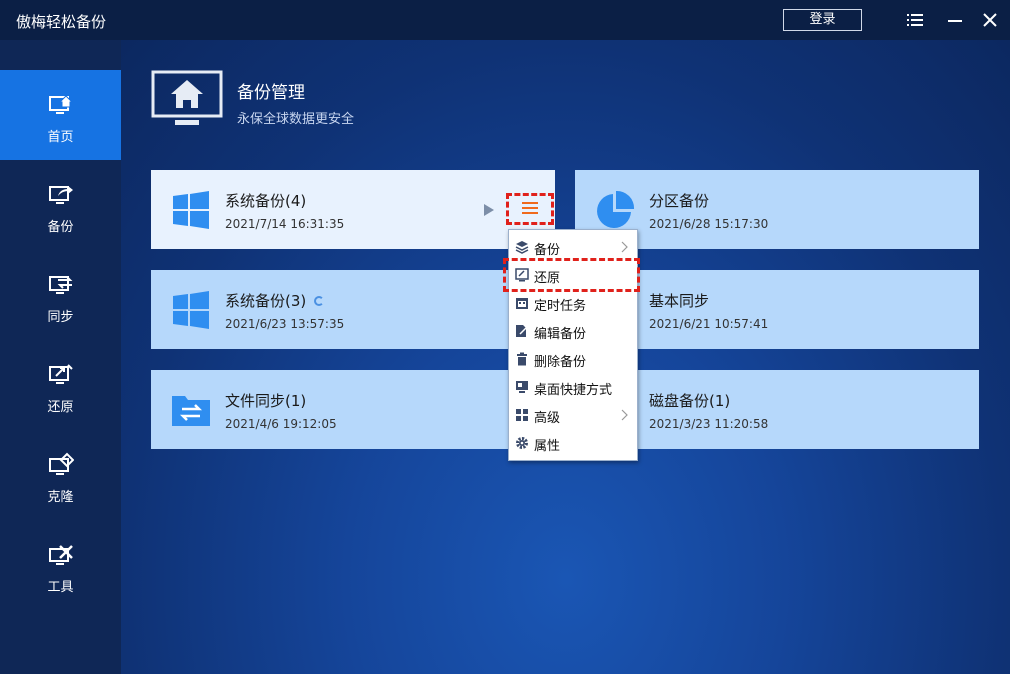  What do you see at coordinates (709, 324) in the screenshot?
I see `card-date: 2021/6/21 10:57:41` at bounding box center [709, 324].